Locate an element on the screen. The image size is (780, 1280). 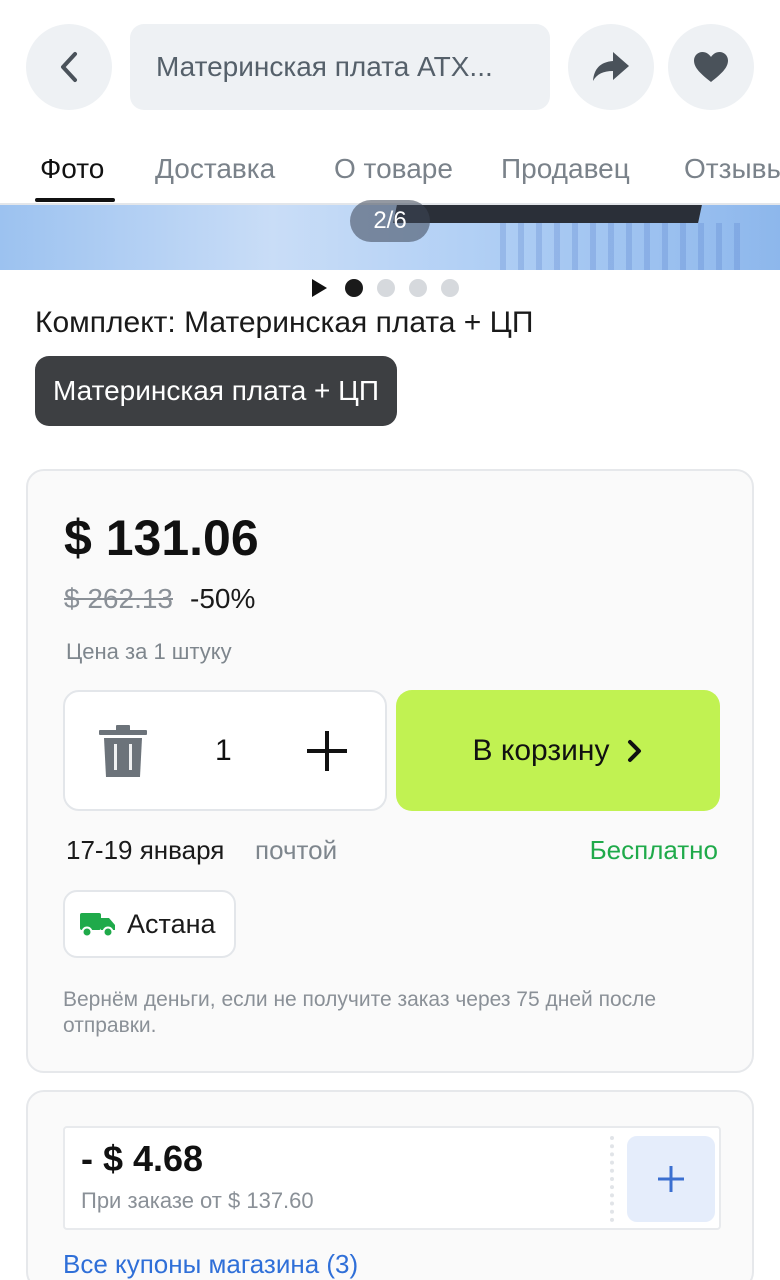
photo-circuit-detail is located at coordinates (620, 246).